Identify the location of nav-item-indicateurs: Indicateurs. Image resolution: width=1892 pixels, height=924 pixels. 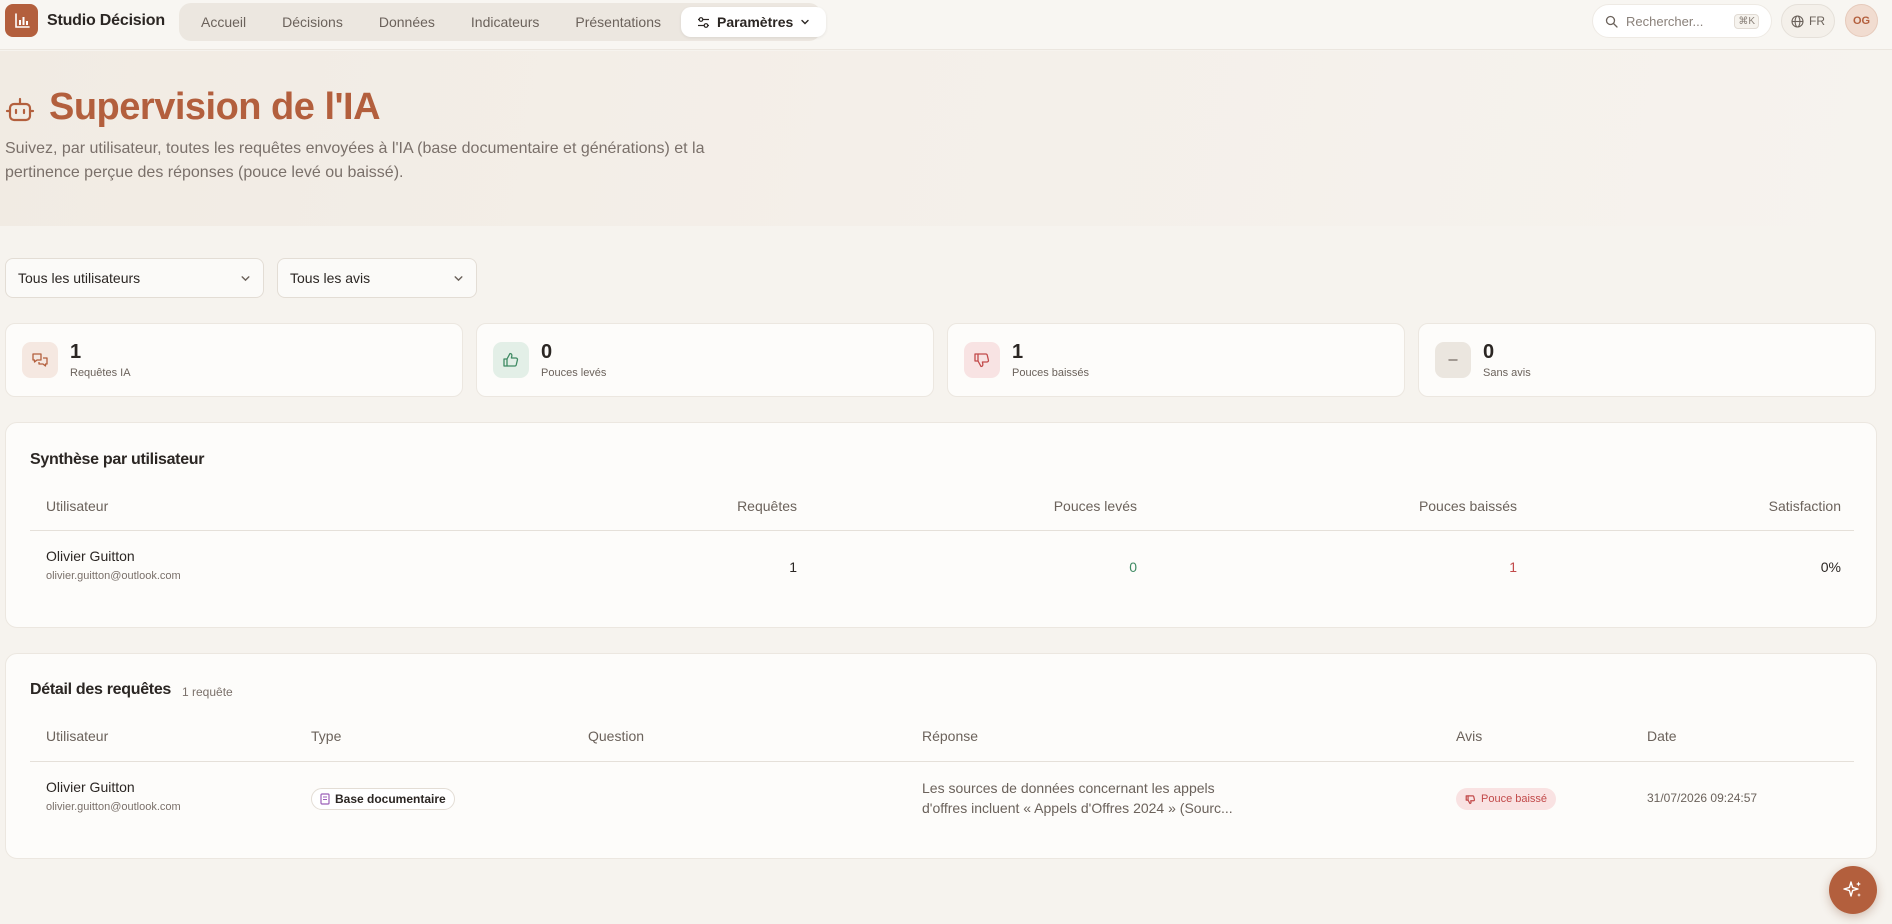
(505, 22).